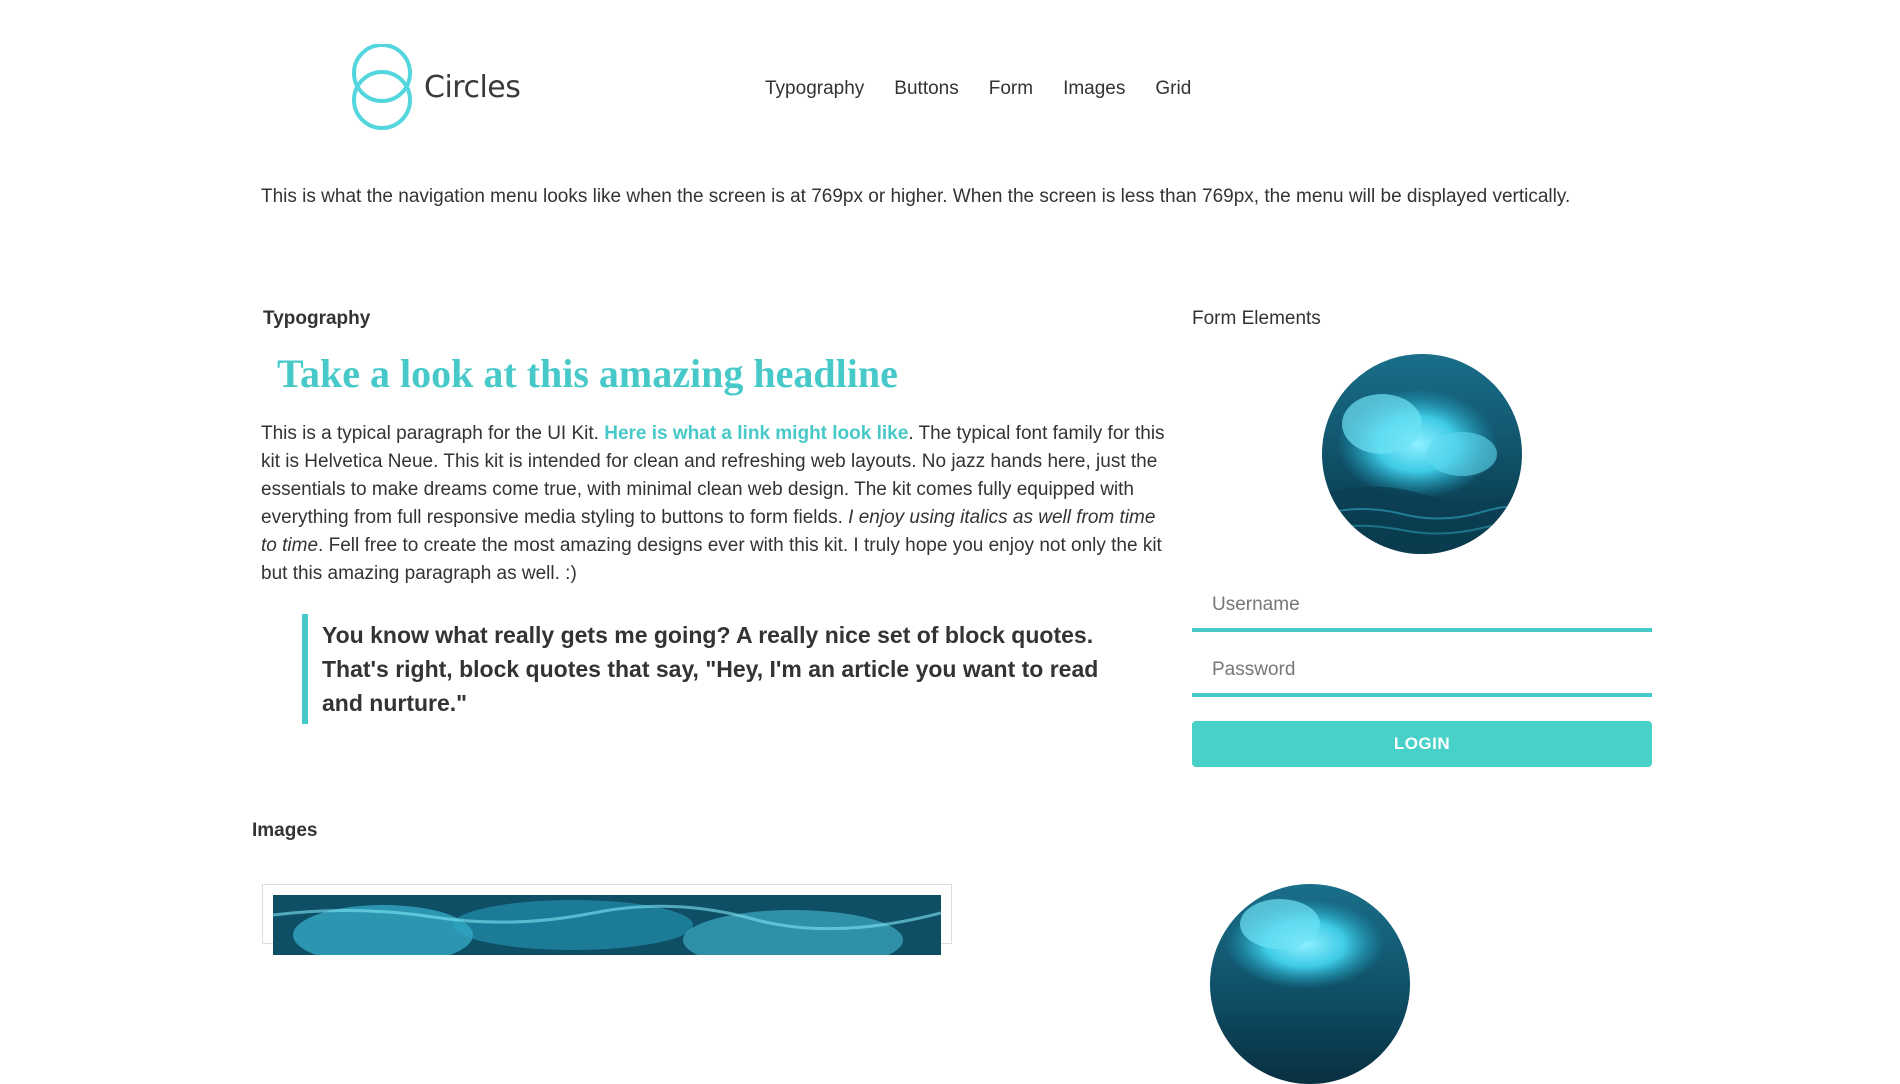 The height and width of the screenshot is (1084, 1900). I want to click on circles-logo-icon, so click(382, 87).